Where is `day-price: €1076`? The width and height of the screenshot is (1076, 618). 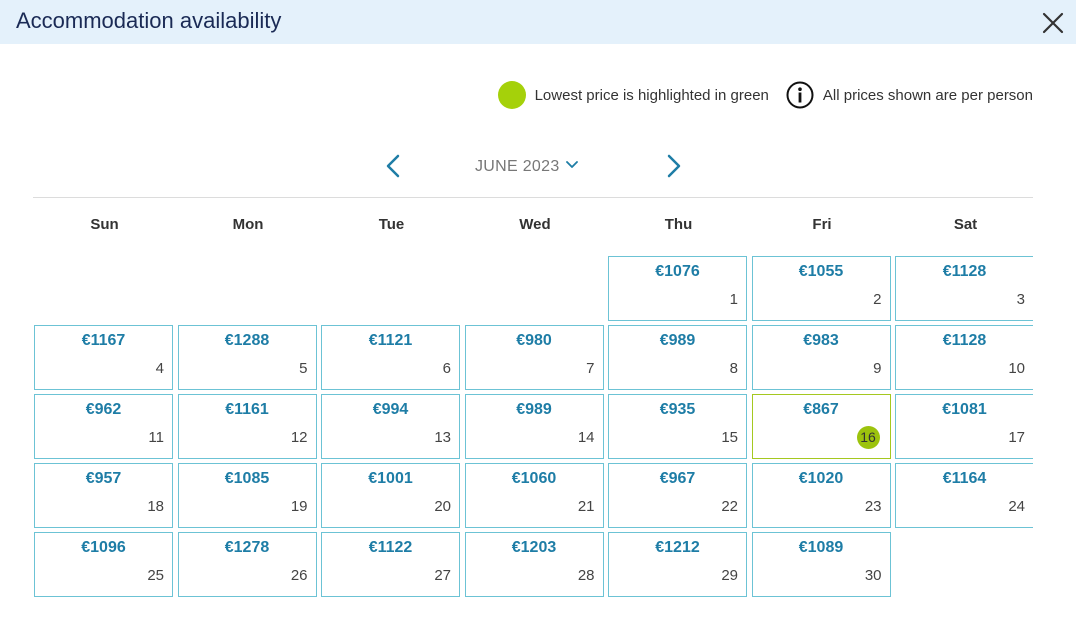 day-price: €1076 is located at coordinates (677, 271).